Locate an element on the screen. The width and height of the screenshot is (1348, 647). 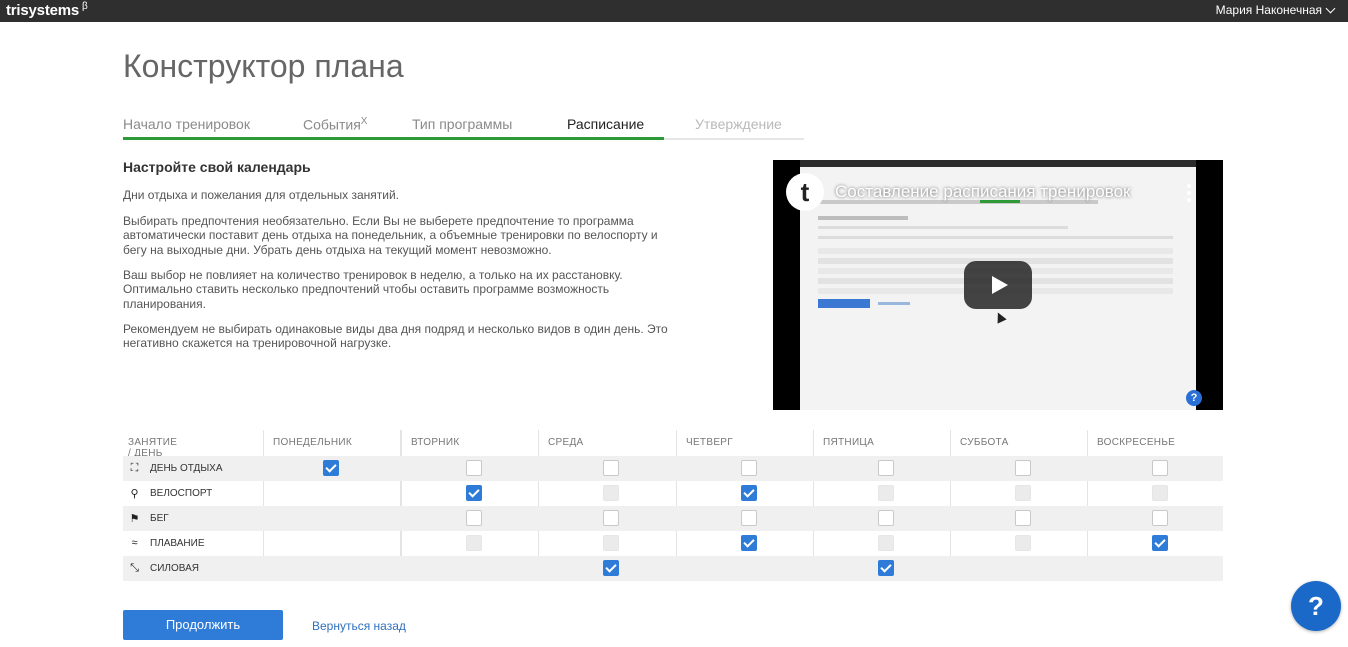
top-bar: trisystems β Мария Наконечная is located at coordinates (674, 11).